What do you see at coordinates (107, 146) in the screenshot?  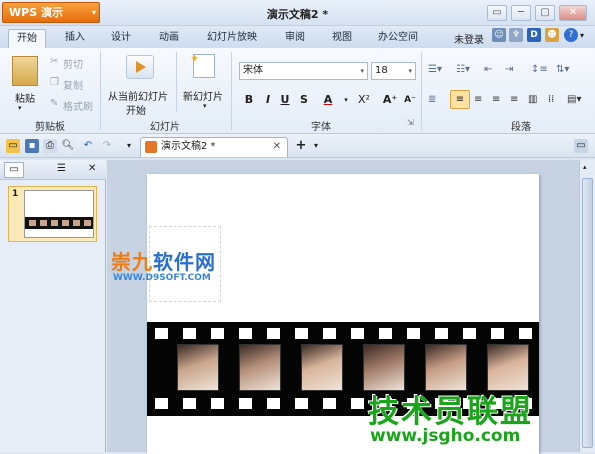 I see `redo-icon: ↷` at bounding box center [107, 146].